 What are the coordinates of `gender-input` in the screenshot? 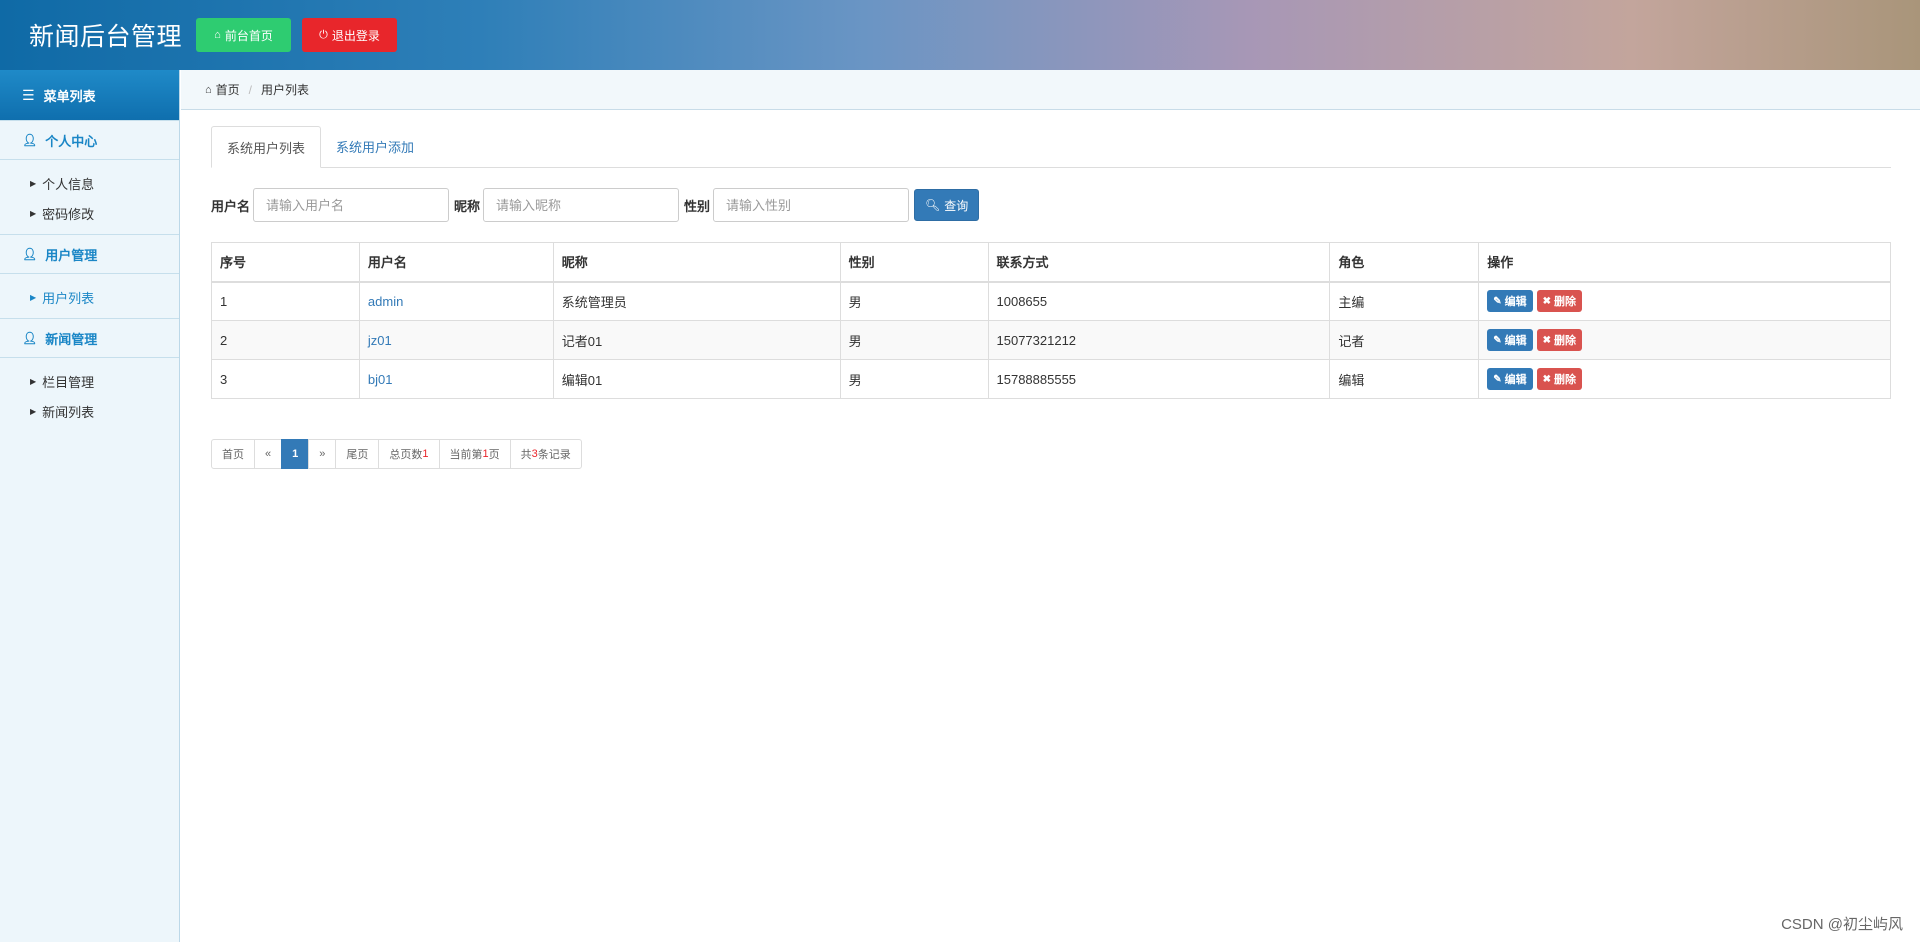 It's located at (811, 205).